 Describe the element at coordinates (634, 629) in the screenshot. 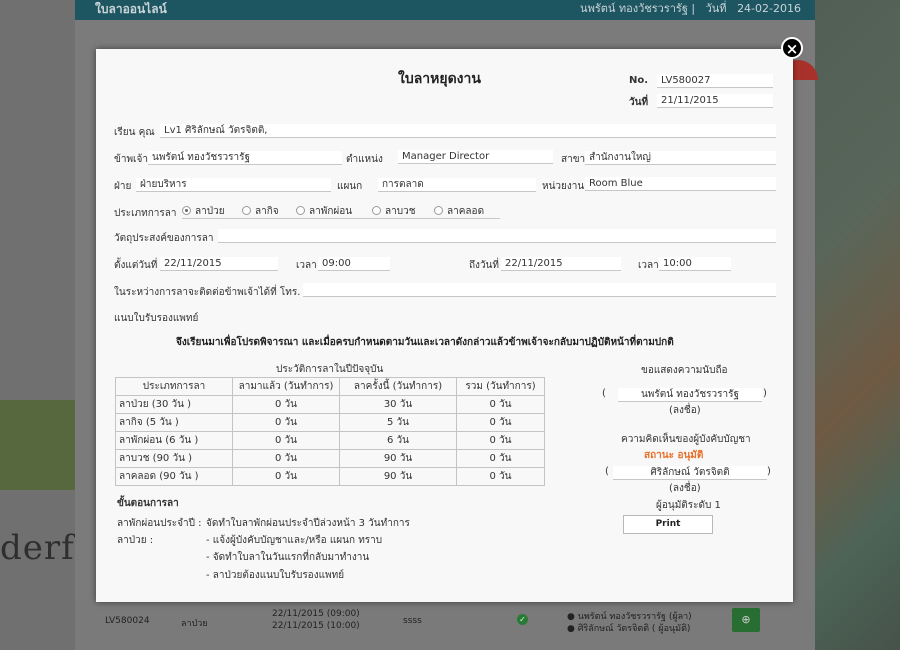

I see `row-approver-2-text: ศิริลักษณ์ วัตรจิตติ ( ผู้อนุมัติ)` at that location.